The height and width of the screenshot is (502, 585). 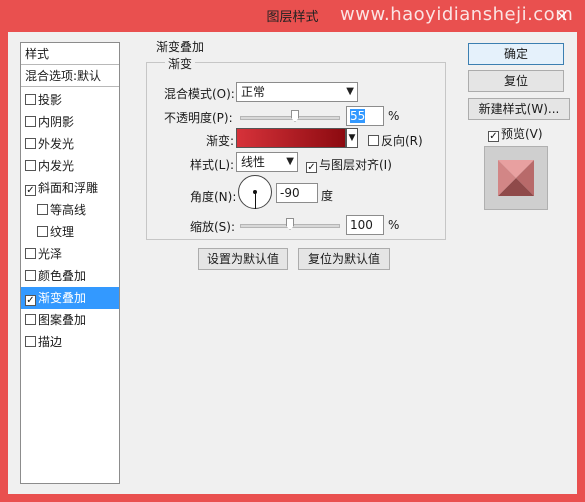 I want to click on style-item-label: 渐变叠加, so click(x=62, y=298).